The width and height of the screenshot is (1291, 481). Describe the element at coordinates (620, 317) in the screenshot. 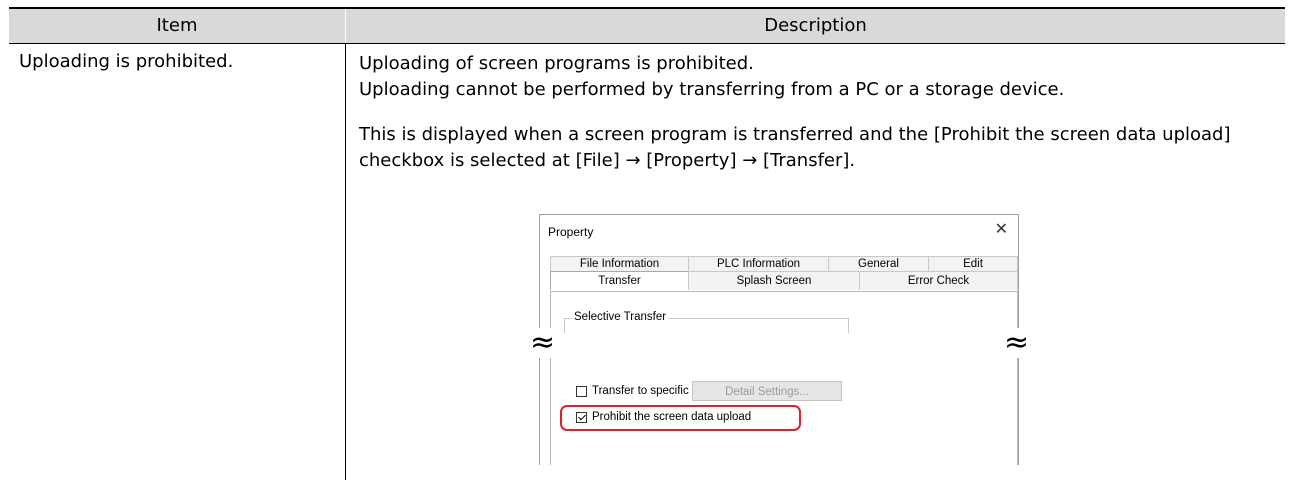

I see `group-label: Selective Transfer` at that location.